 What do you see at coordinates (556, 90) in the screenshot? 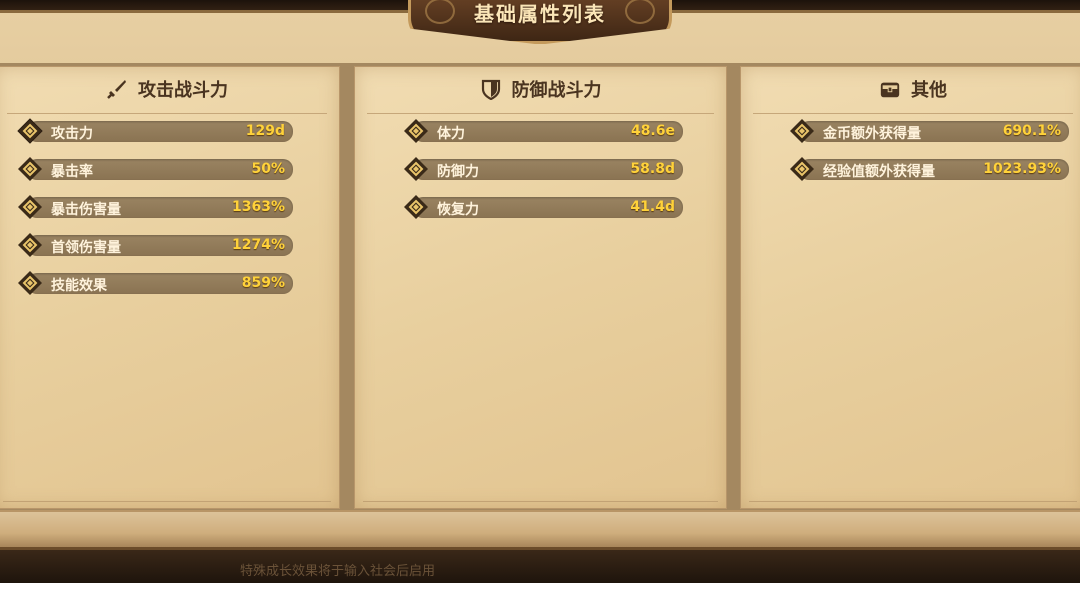
I see `defense-panel-title: 防御战斗力` at bounding box center [556, 90].